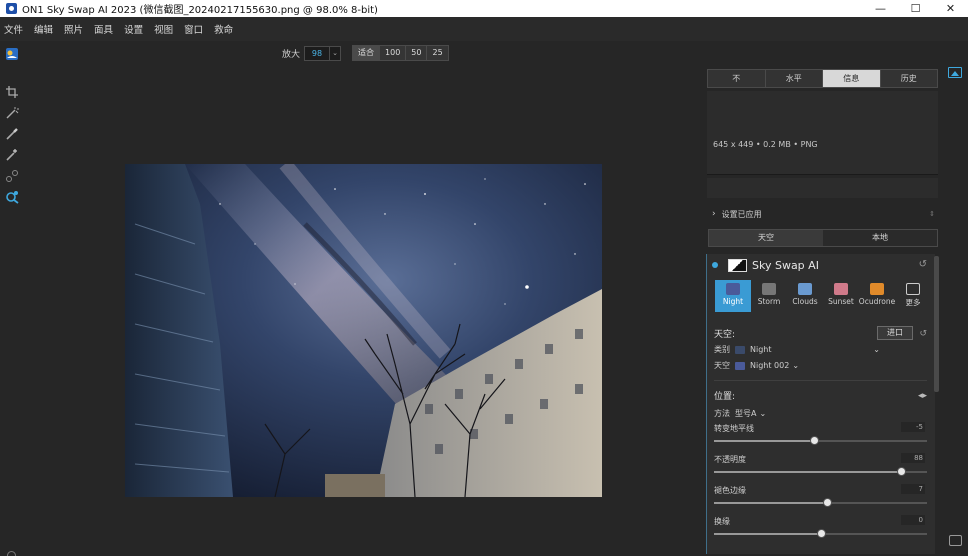 The image size is (968, 556). Describe the element at coordinates (923, 264) in the screenshot. I see `reset-icon: ↺` at that location.